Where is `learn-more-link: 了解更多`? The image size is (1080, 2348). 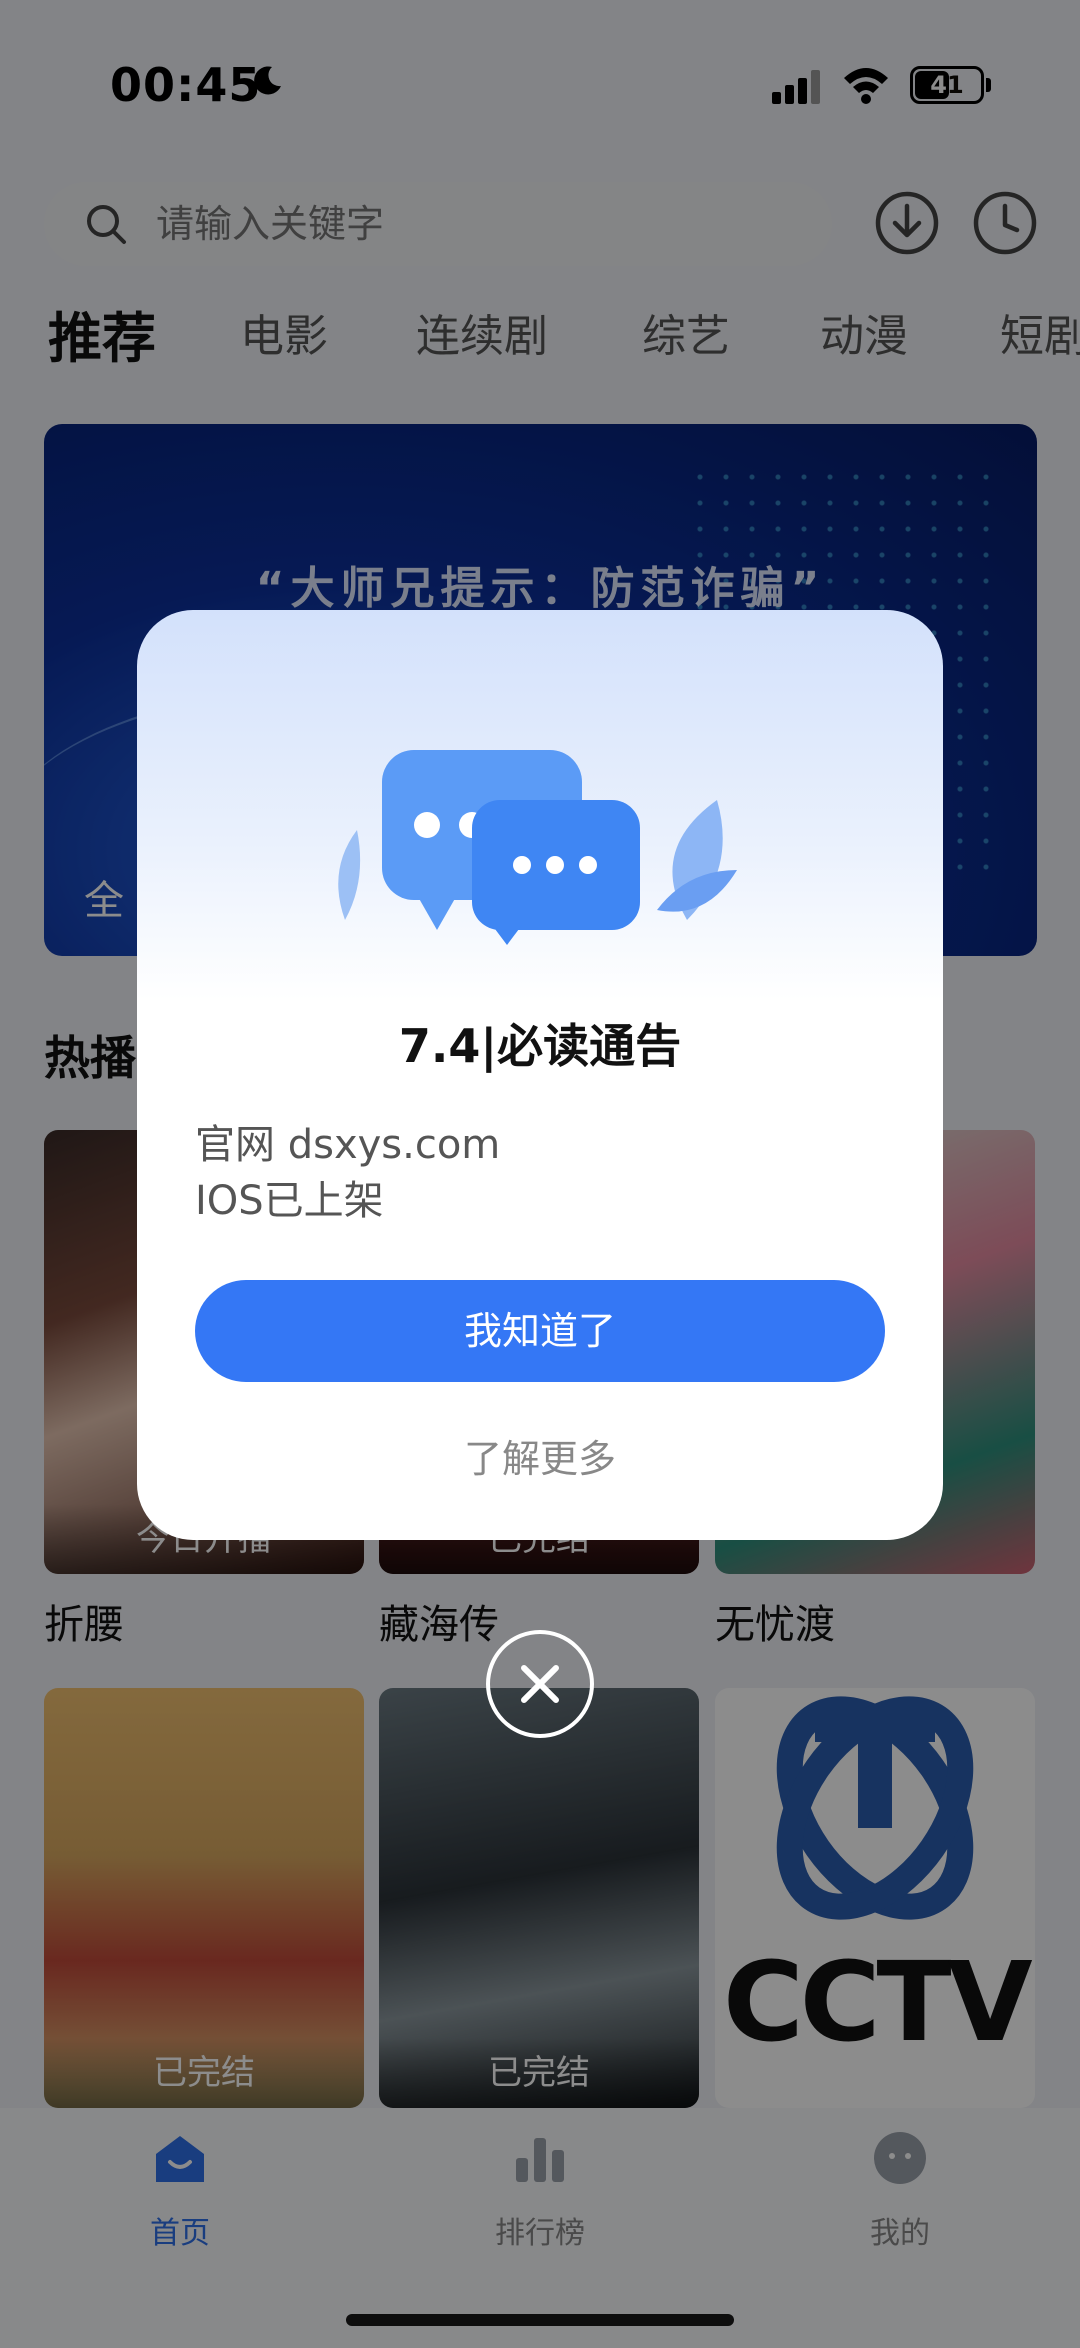 learn-more-link: 了解更多 is located at coordinates (540, 1455).